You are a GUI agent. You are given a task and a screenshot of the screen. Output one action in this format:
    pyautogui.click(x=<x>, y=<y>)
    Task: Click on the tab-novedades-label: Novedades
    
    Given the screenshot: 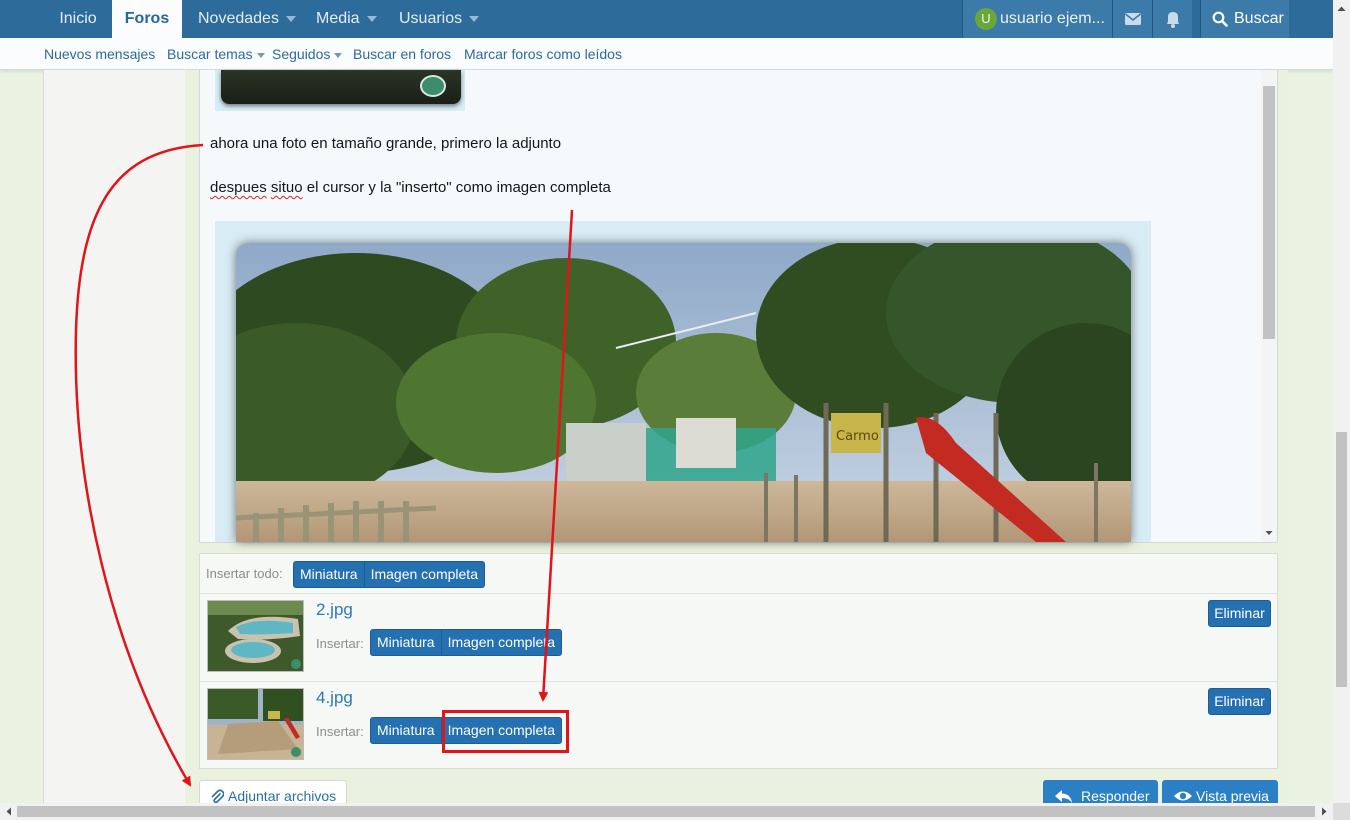 What is the action you would take?
    pyautogui.click(x=238, y=18)
    